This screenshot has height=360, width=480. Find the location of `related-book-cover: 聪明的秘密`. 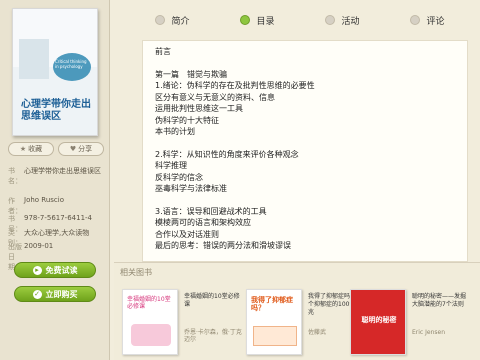

related-book-cover: 聪明的秘密 is located at coordinates (378, 322).